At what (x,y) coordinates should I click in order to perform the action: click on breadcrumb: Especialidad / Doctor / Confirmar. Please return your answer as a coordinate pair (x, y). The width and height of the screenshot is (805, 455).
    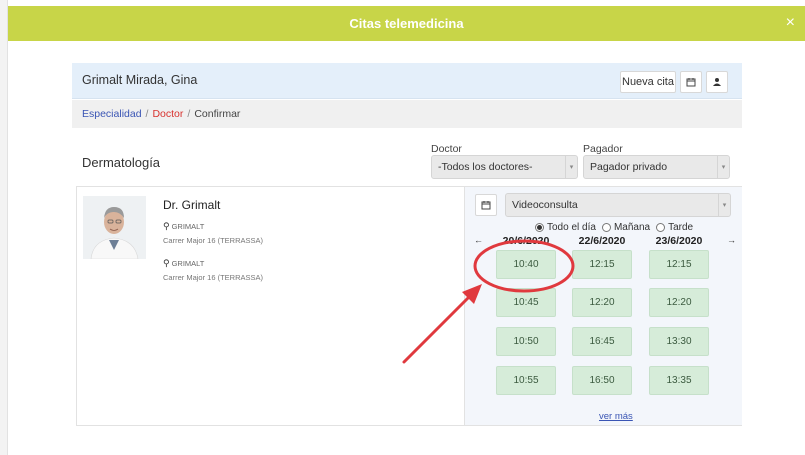
    Looking at the image, I should click on (407, 114).